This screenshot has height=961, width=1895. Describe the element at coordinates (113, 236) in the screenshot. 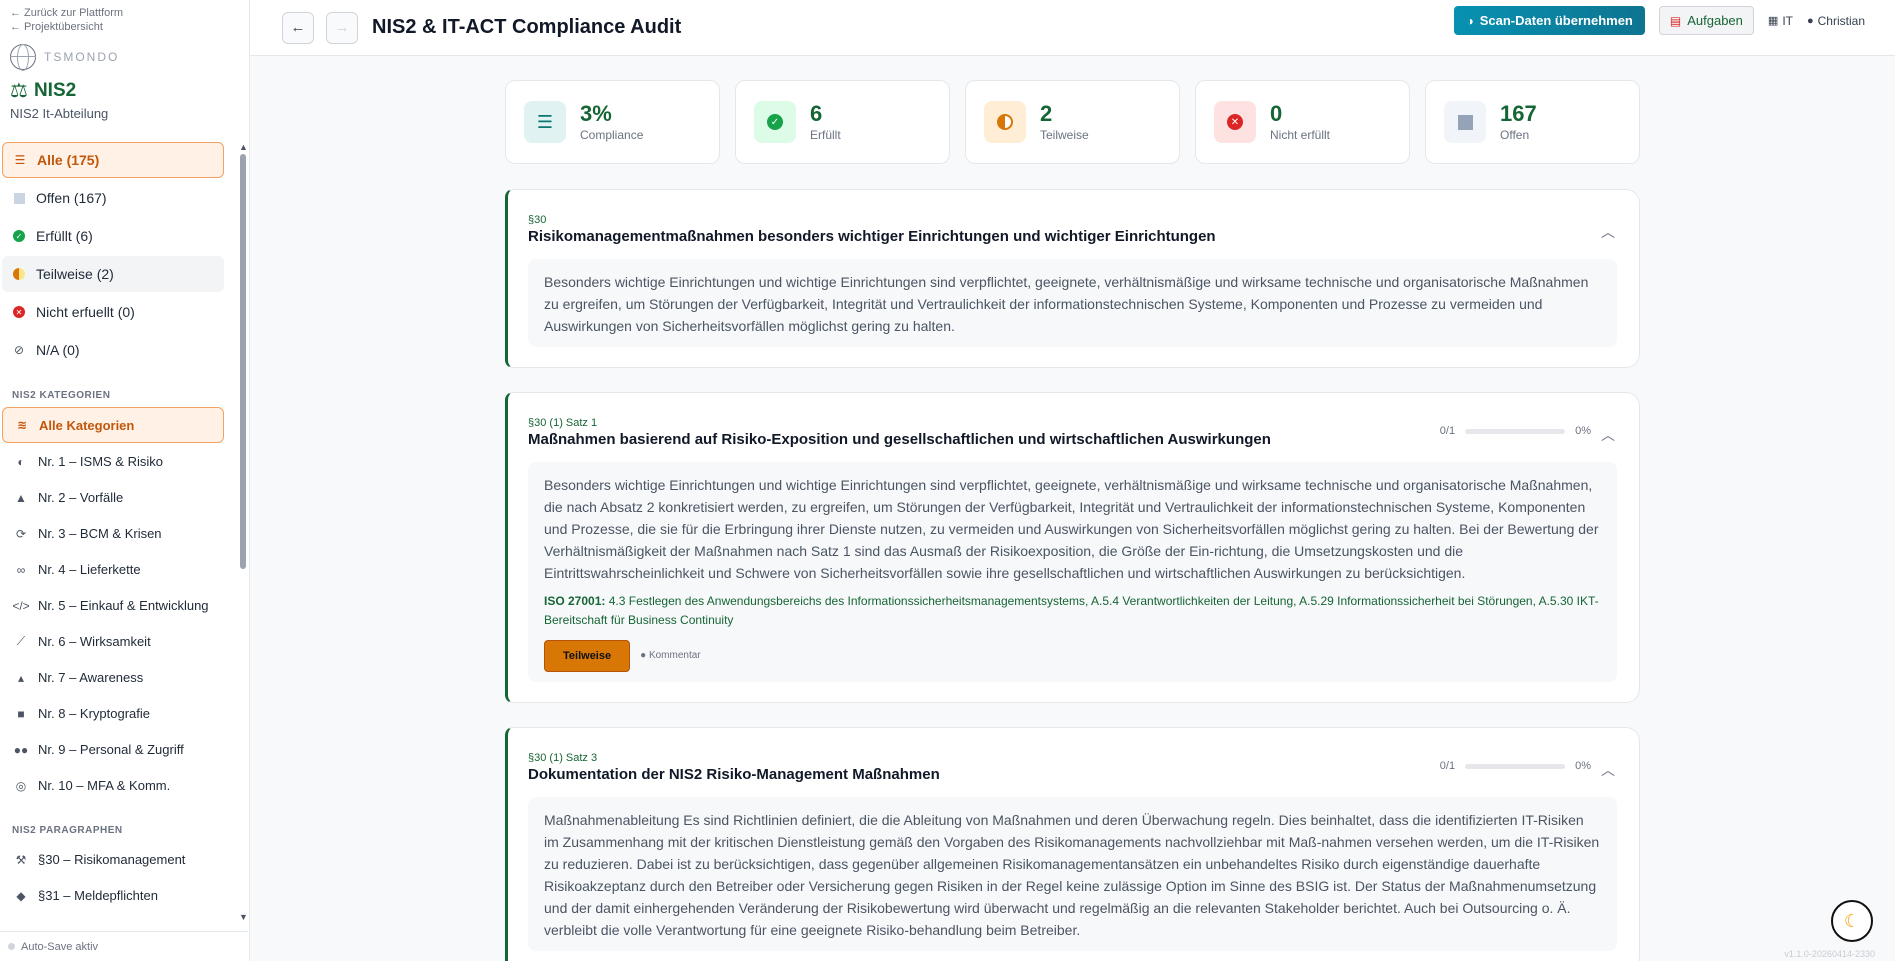

I see `filter-fulfilled: ✓ Erfüllt (6)` at that location.